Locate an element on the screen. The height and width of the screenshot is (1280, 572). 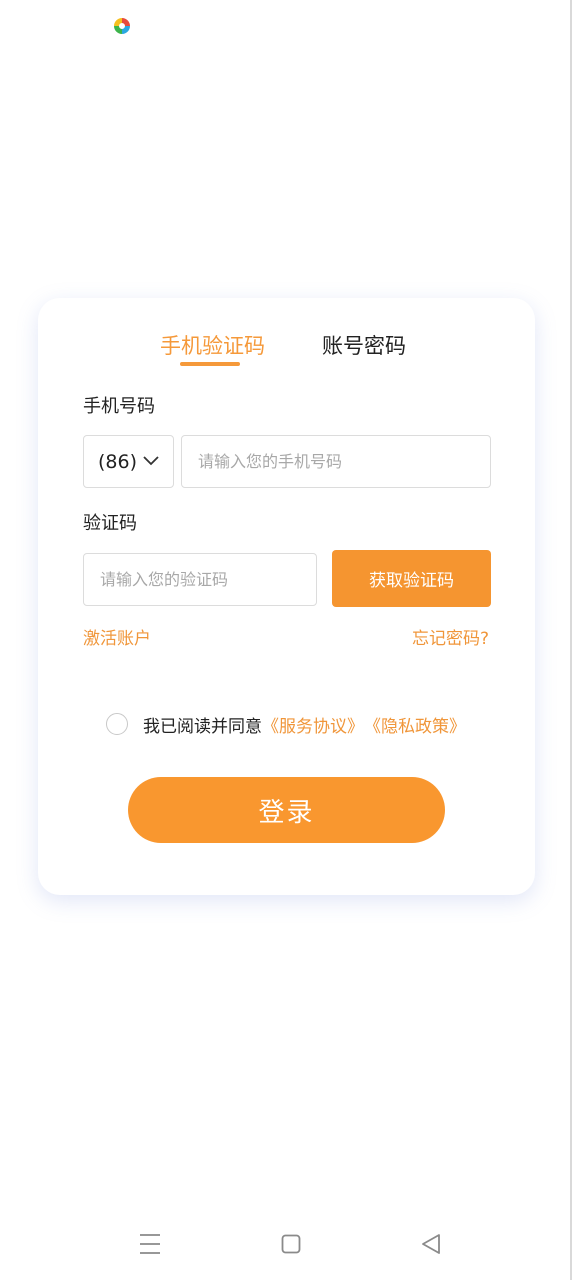
verification-code-field is located at coordinates (200, 579).